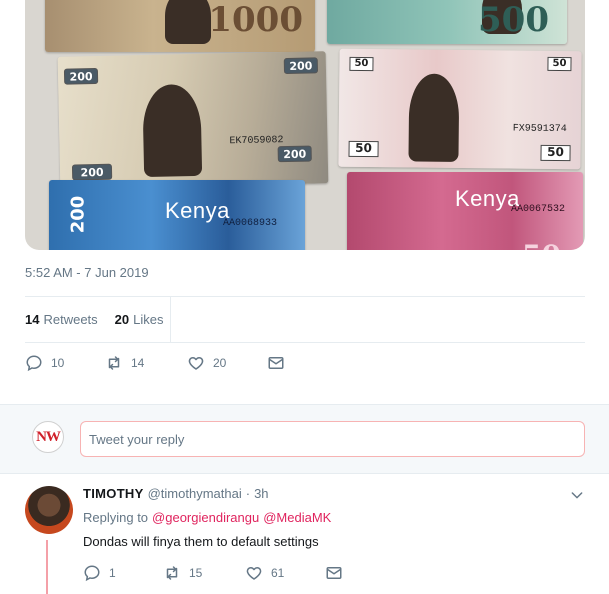 This screenshot has width=609, height=594. Describe the element at coordinates (305, 319) in the screenshot. I see `tweet-stats: 14 Retweets 20 Likes` at that location.